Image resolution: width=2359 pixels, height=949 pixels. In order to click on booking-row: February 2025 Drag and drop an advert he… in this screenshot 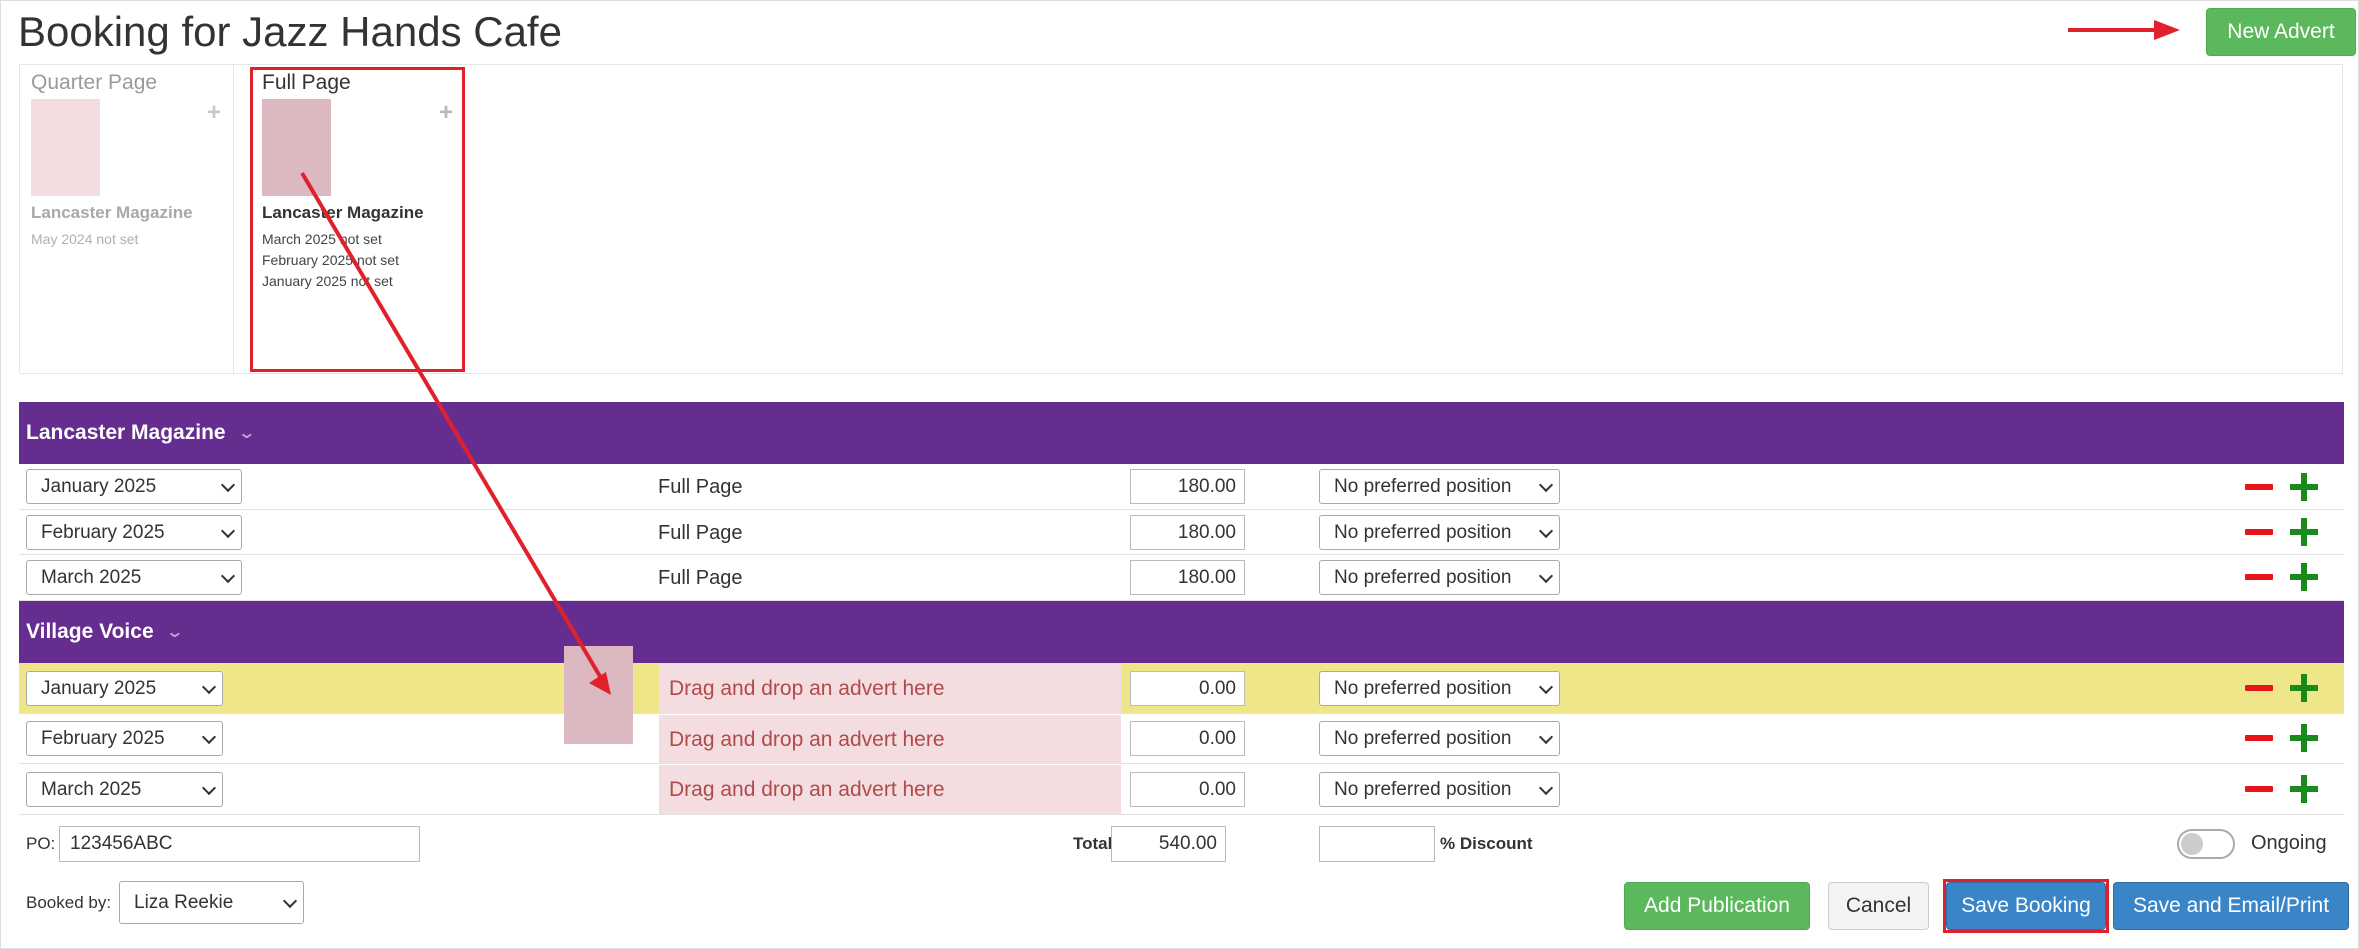, I will do `click(1181, 739)`.